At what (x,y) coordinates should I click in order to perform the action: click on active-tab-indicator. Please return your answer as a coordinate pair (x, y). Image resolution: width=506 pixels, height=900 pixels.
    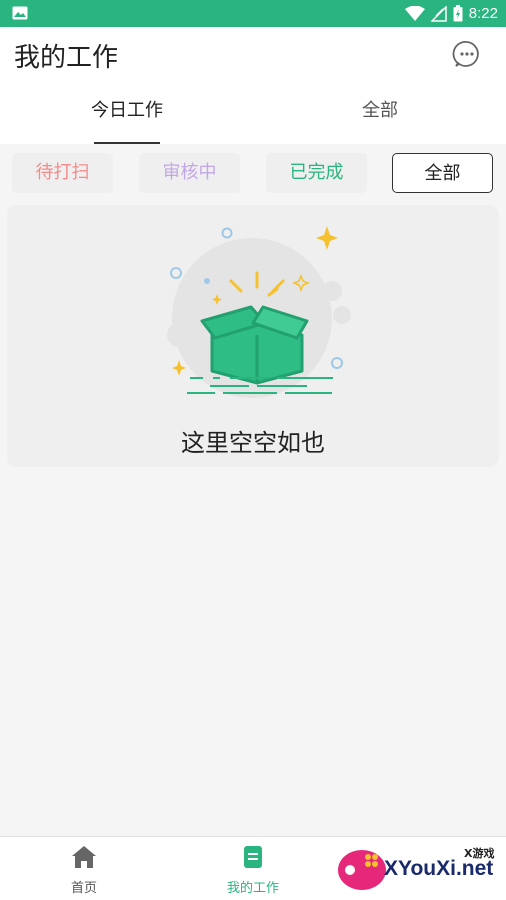
    Looking at the image, I should click on (127, 143).